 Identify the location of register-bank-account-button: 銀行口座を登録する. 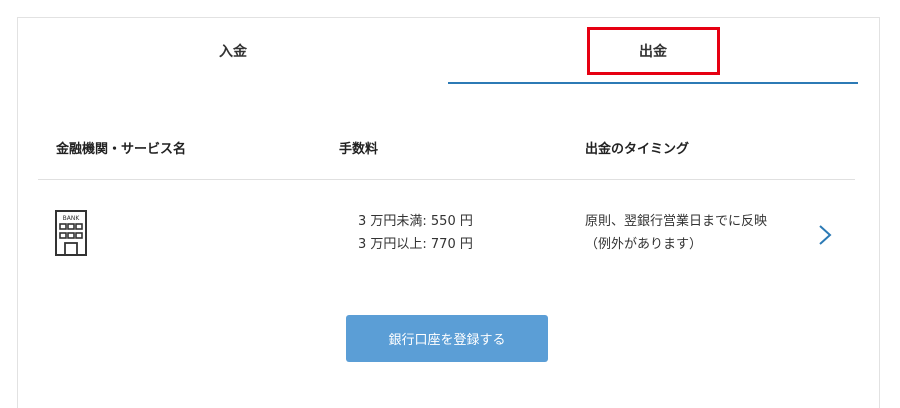
(447, 338).